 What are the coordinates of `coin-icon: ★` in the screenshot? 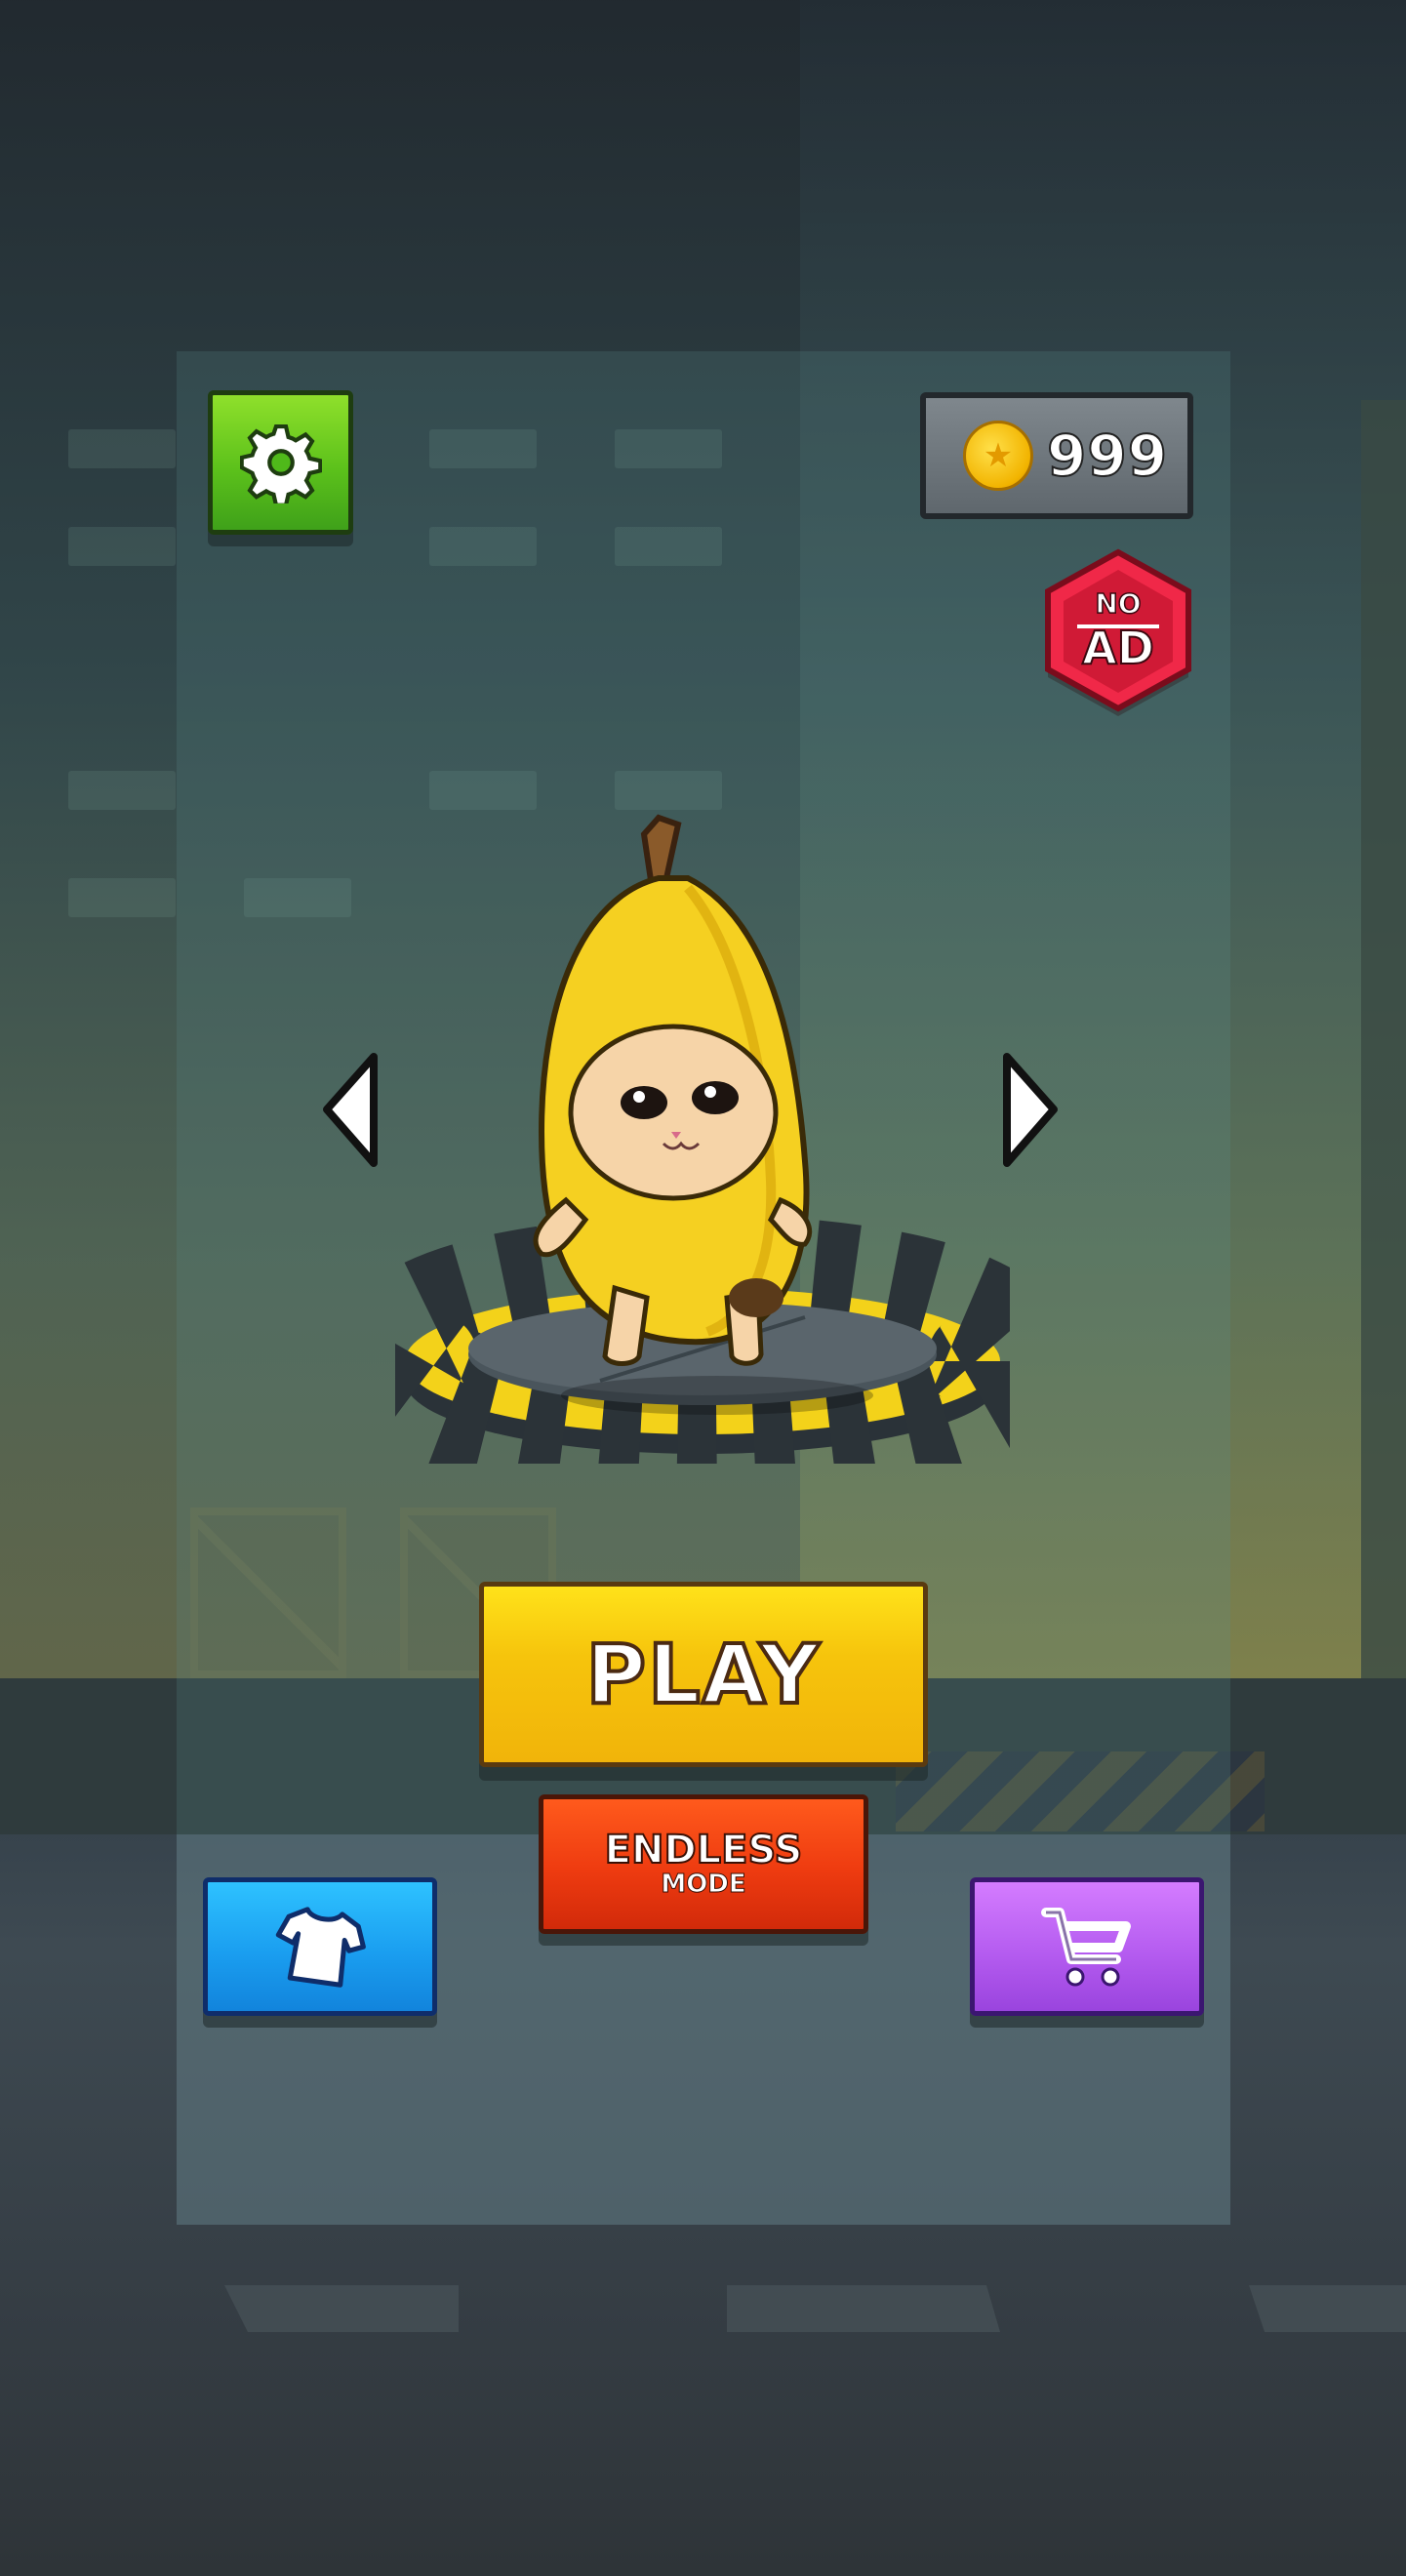 It's located at (998, 456).